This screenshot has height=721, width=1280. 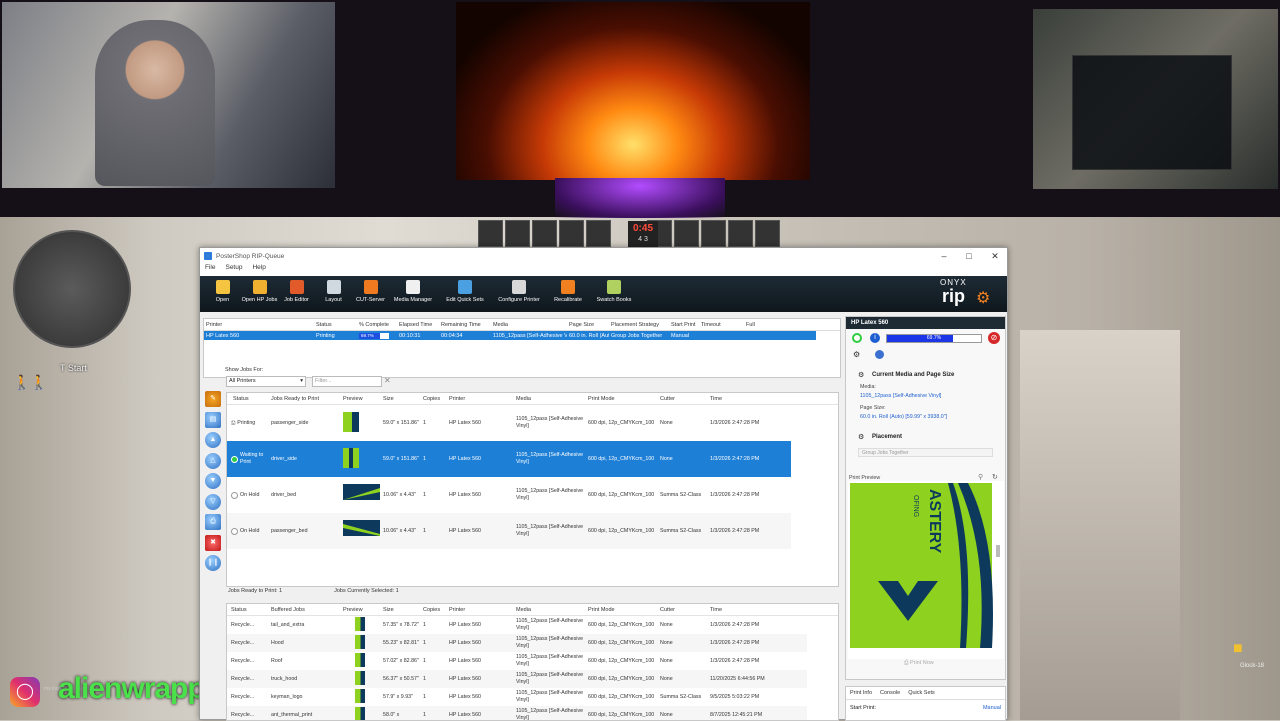 What do you see at coordinates (213, 419) in the screenshot?
I see `job-properties-icon: ▤` at bounding box center [213, 419].